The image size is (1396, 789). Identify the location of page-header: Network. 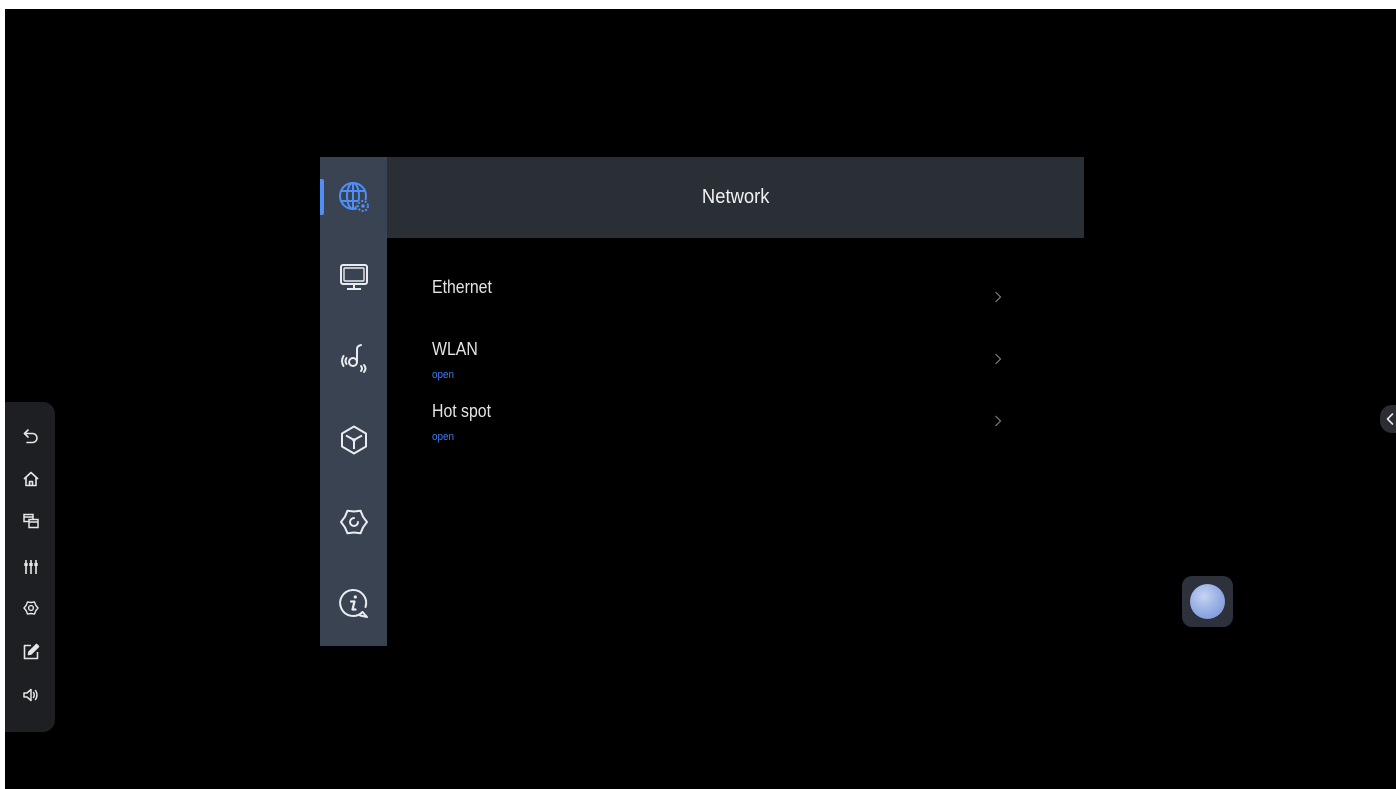
(735, 197).